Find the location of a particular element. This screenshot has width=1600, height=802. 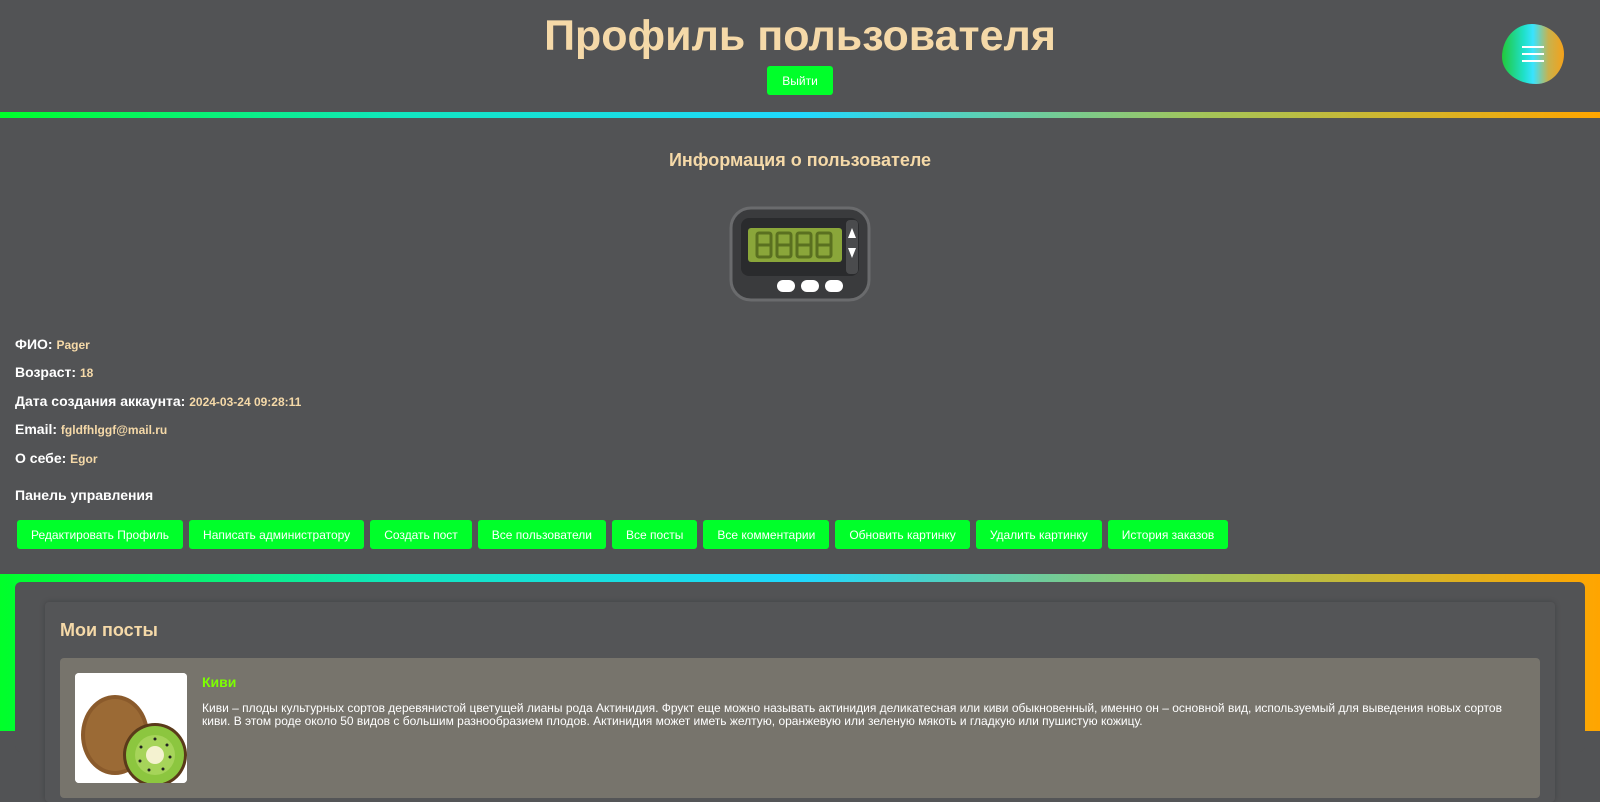

field-age: Возраст: 18 is located at coordinates (54, 372).